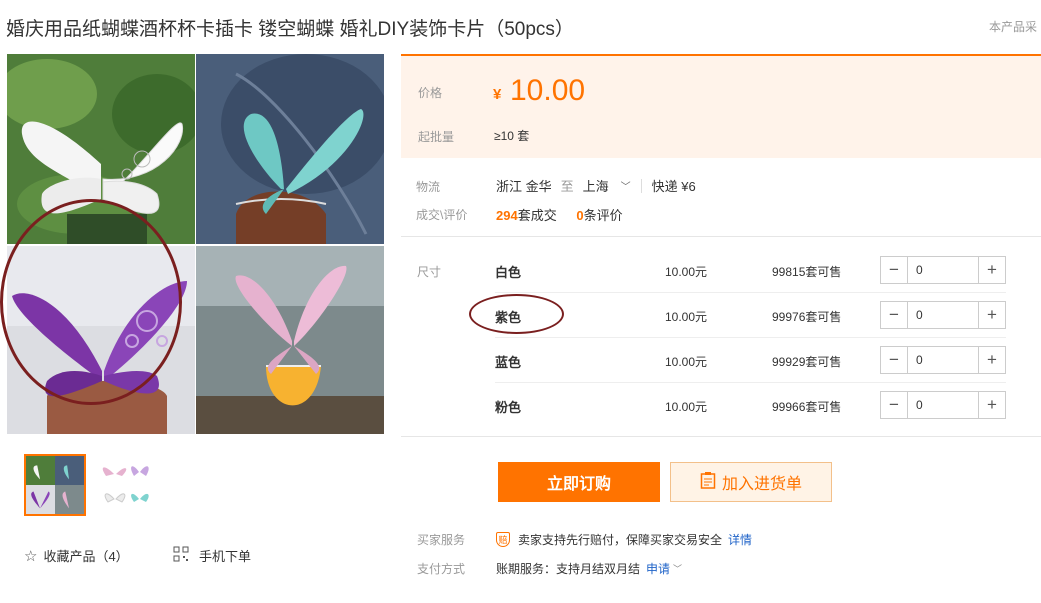 The height and width of the screenshot is (603, 1041). I want to click on sku-stock: 99976套可售, so click(807, 317).